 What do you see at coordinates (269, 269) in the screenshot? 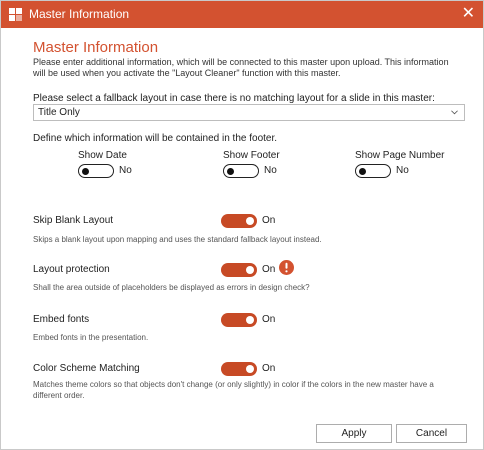
I see `layout-protection-state: On` at bounding box center [269, 269].